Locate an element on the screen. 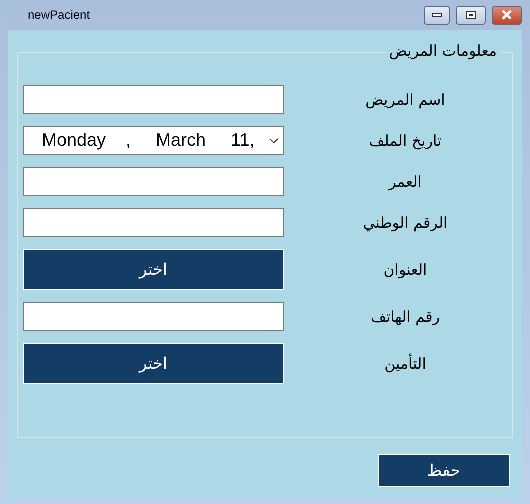 The width and height of the screenshot is (530, 504). maximize-button is located at coordinates (471, 15).